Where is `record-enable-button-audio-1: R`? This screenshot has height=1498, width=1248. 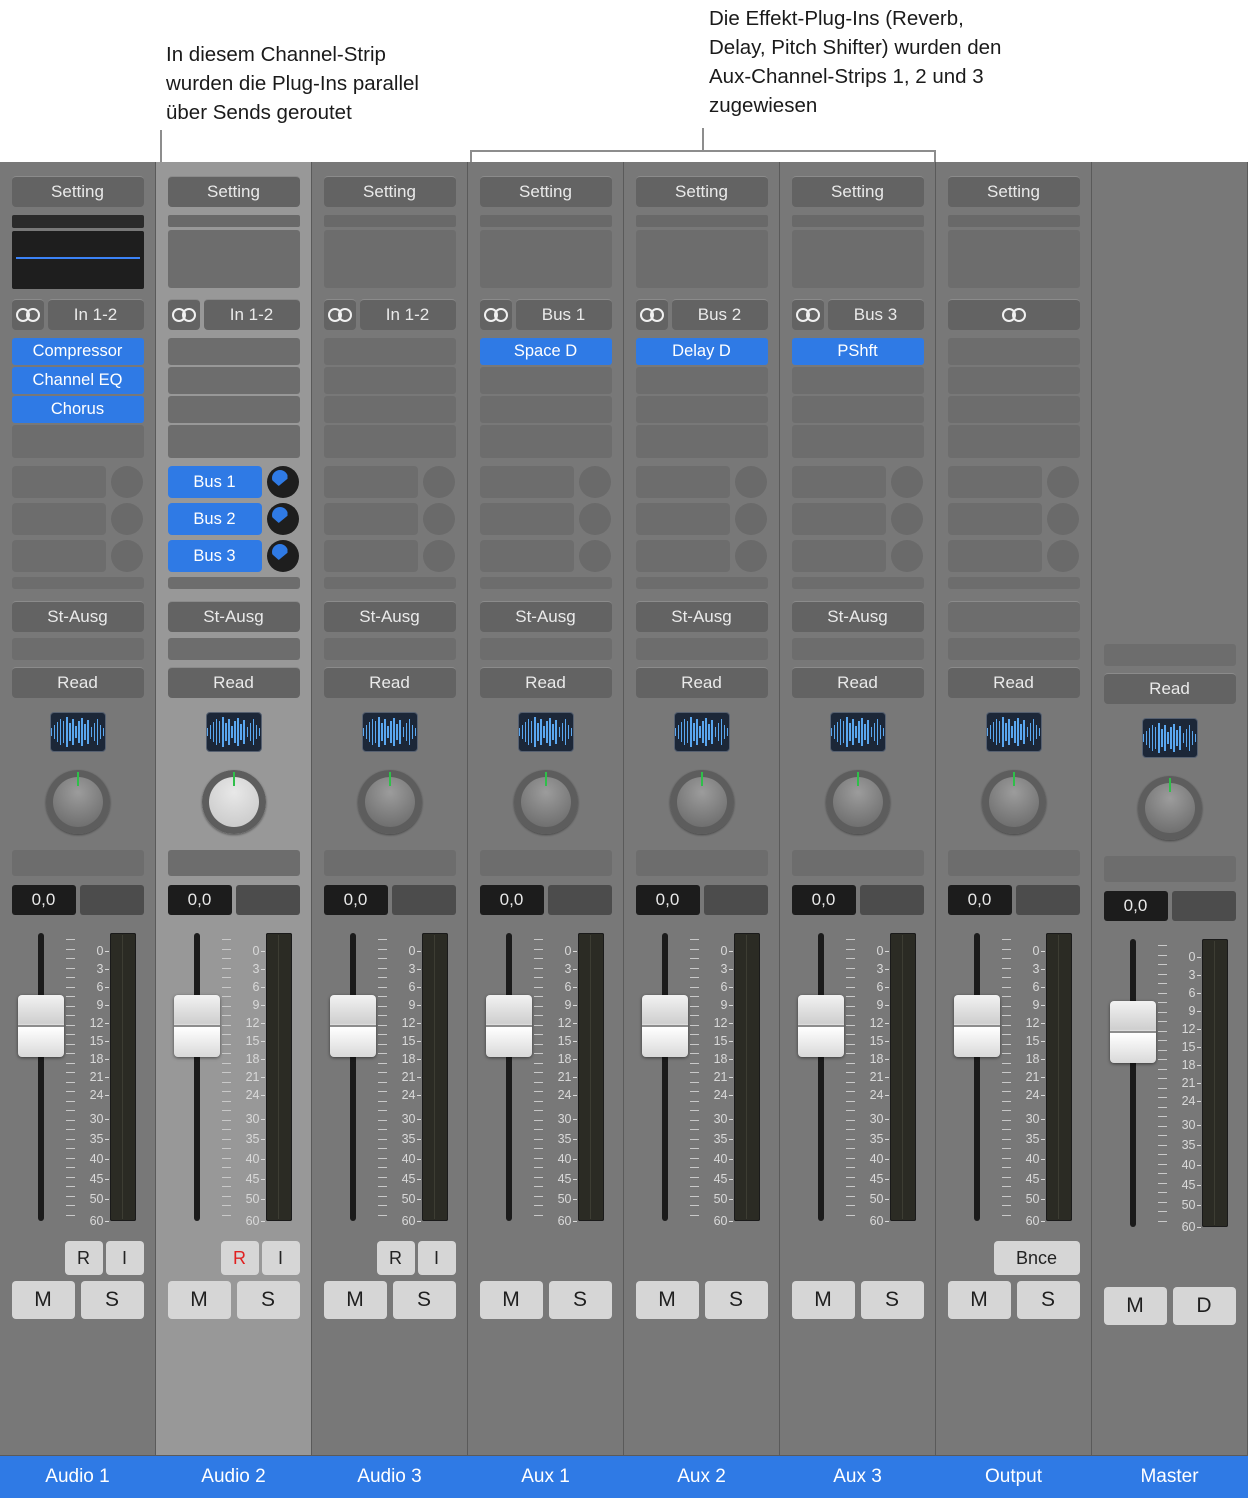
record-enable-button-audio-1: R is located at coordinates (83, 1258).